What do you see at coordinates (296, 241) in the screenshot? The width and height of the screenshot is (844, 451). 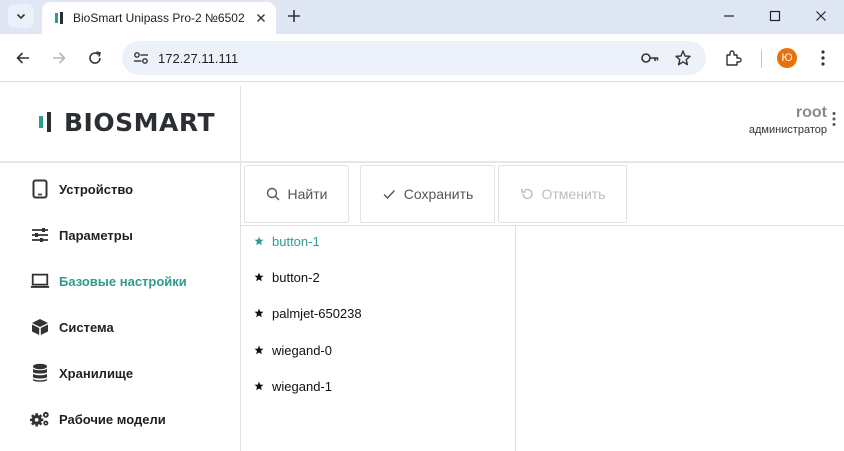 I see `list-item-label: button-1` at bounding box center [296, 241].